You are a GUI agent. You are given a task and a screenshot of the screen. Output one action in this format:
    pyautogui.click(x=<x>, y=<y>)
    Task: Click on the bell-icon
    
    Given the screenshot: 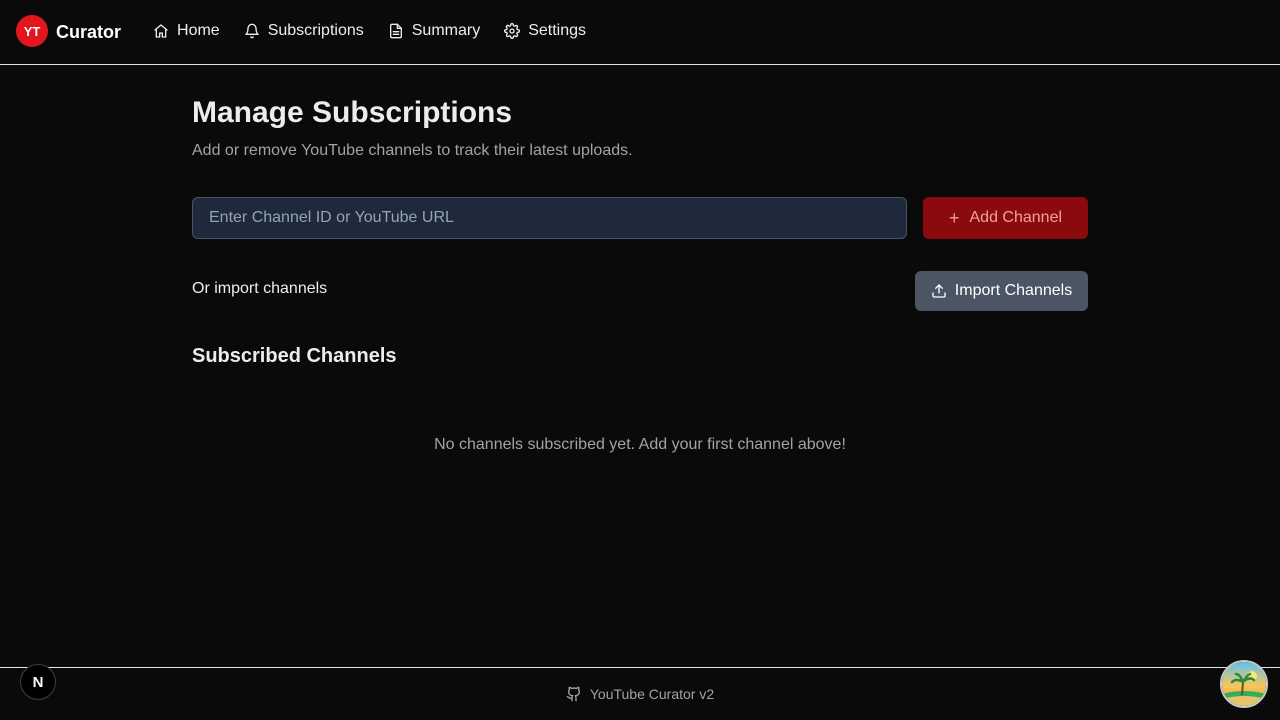 What is the action you would take?
    pyautogui.click(x=252, y=31)
    